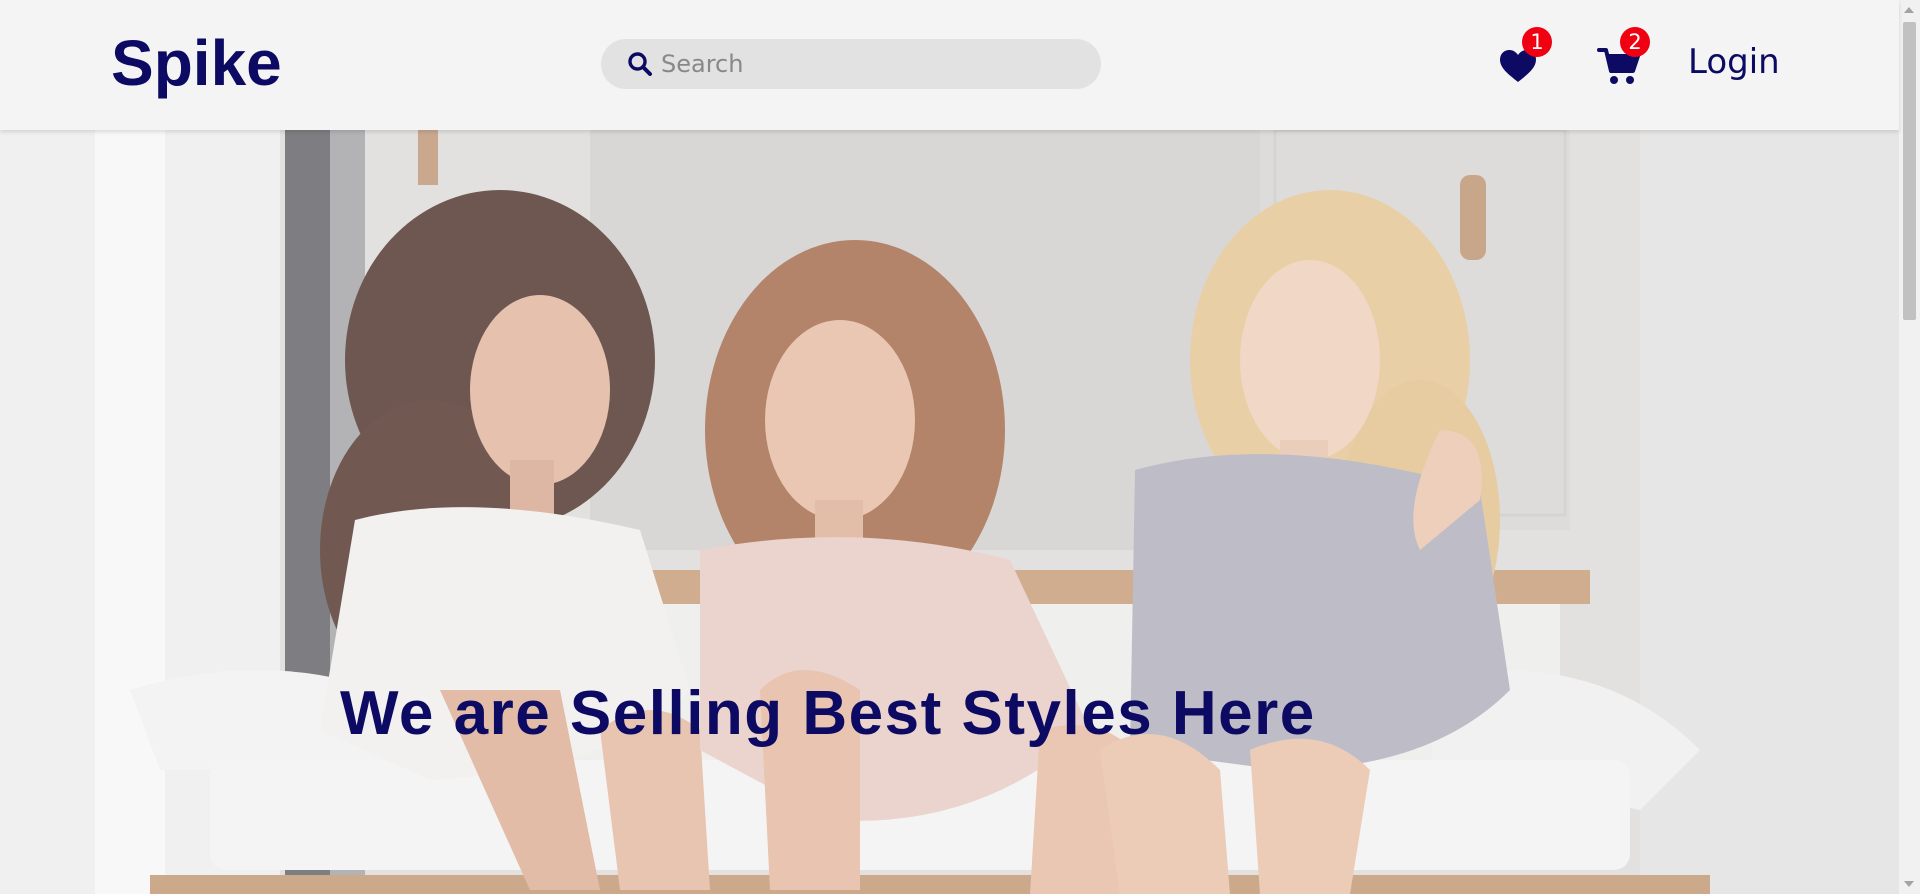  I want to click on site-logo: Spike, so click(196, 63).